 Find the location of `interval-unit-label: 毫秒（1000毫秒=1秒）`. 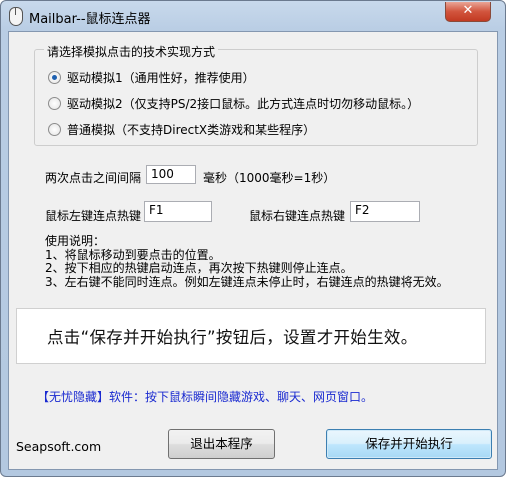

interval-unit-label: 毫秒（1000毫秒=1秒） is located at coordinates (269, 178).